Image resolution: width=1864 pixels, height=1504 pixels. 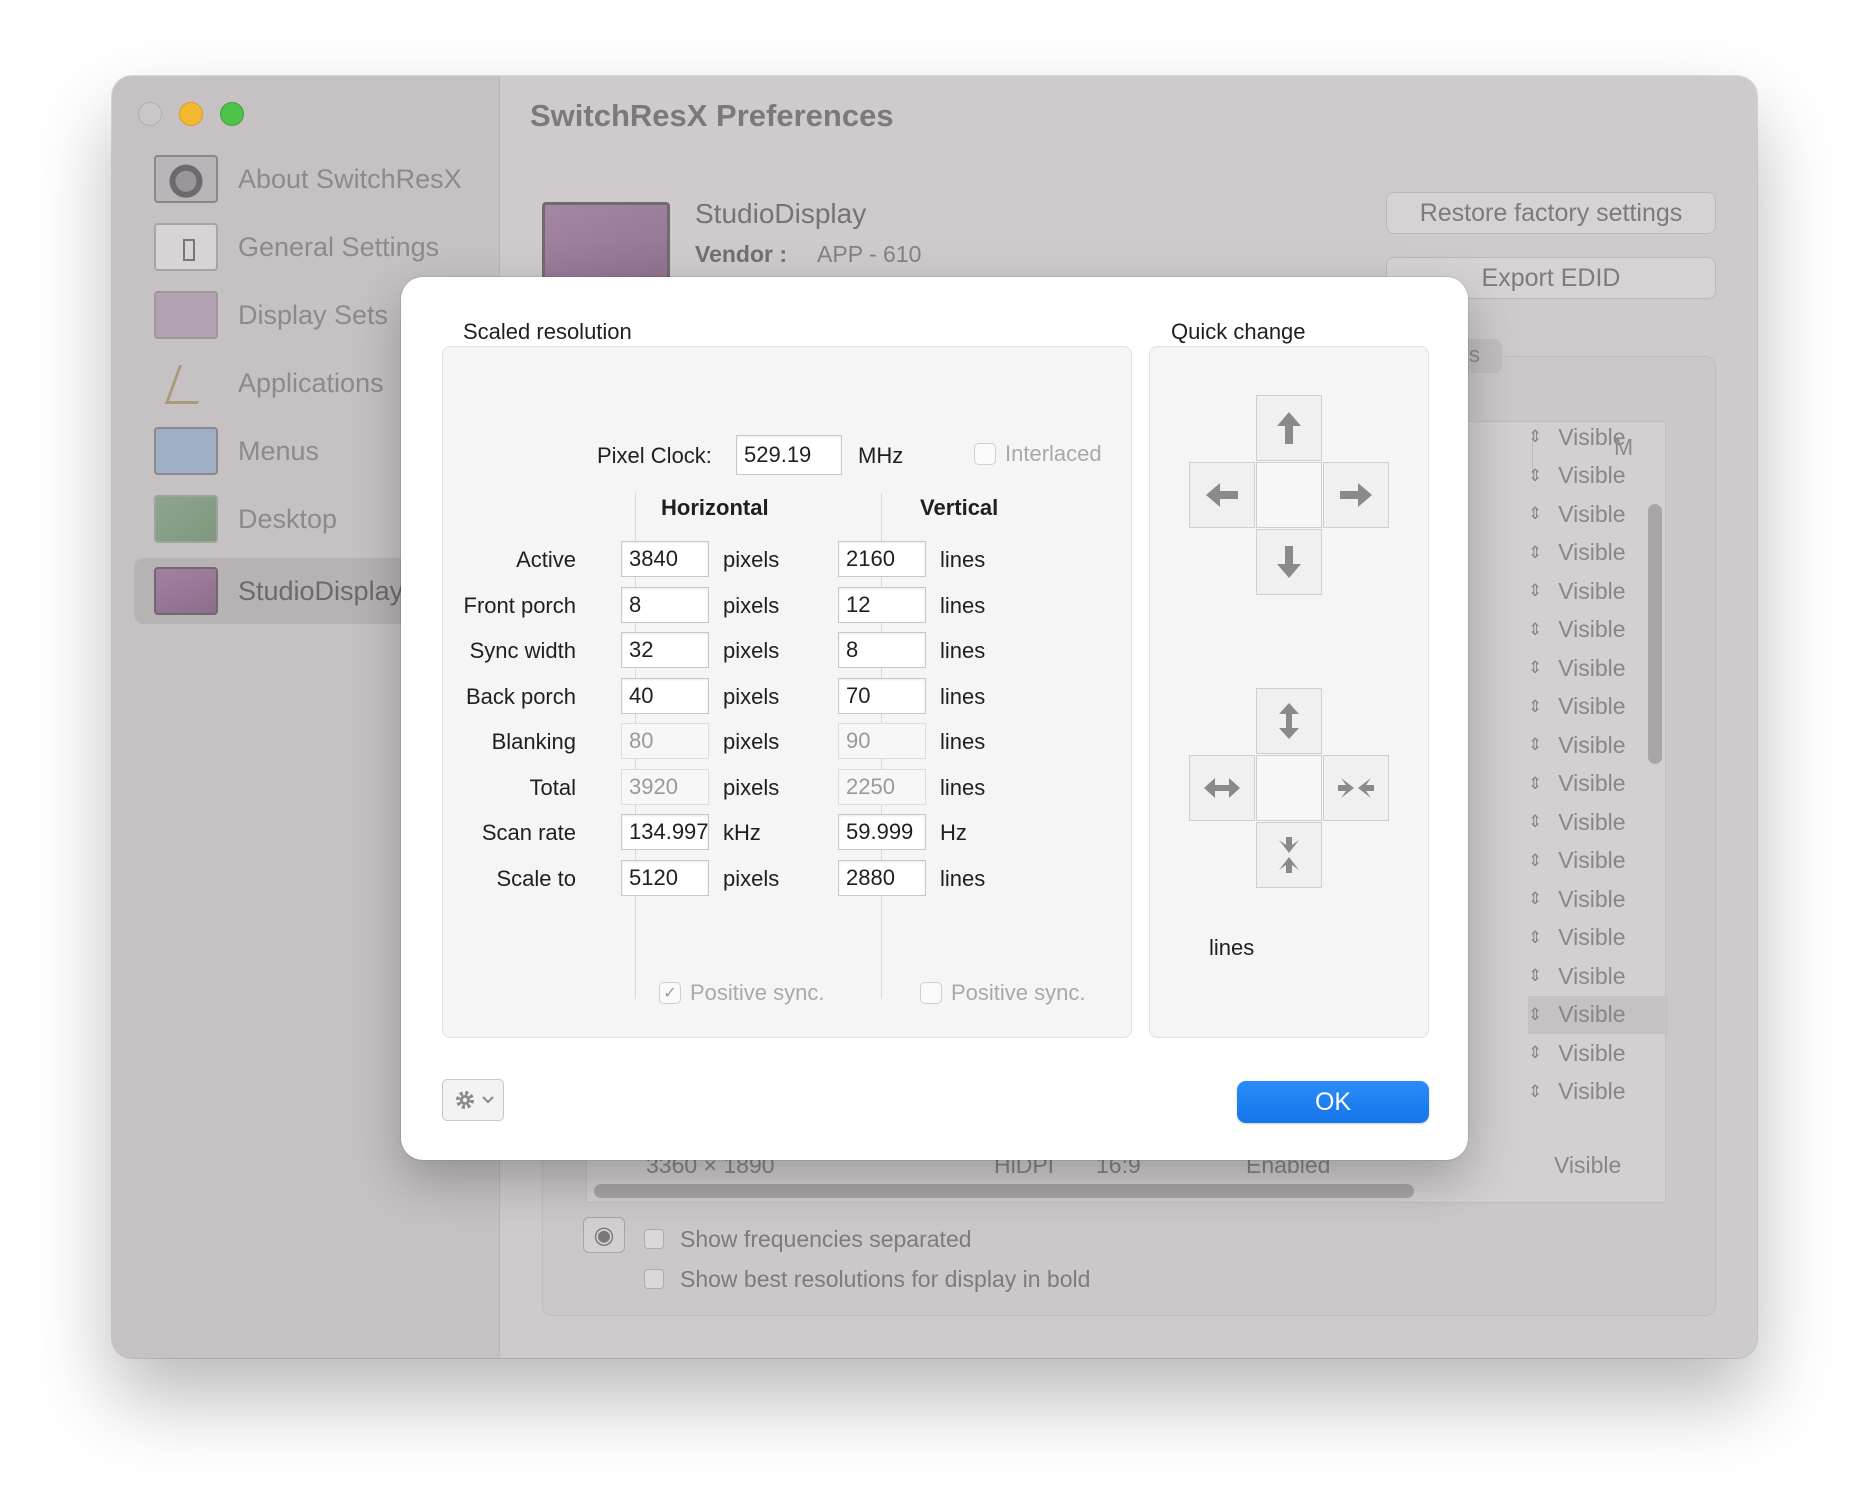 I want to click on checkbox-box: ✓, so click(x=670, y=993).